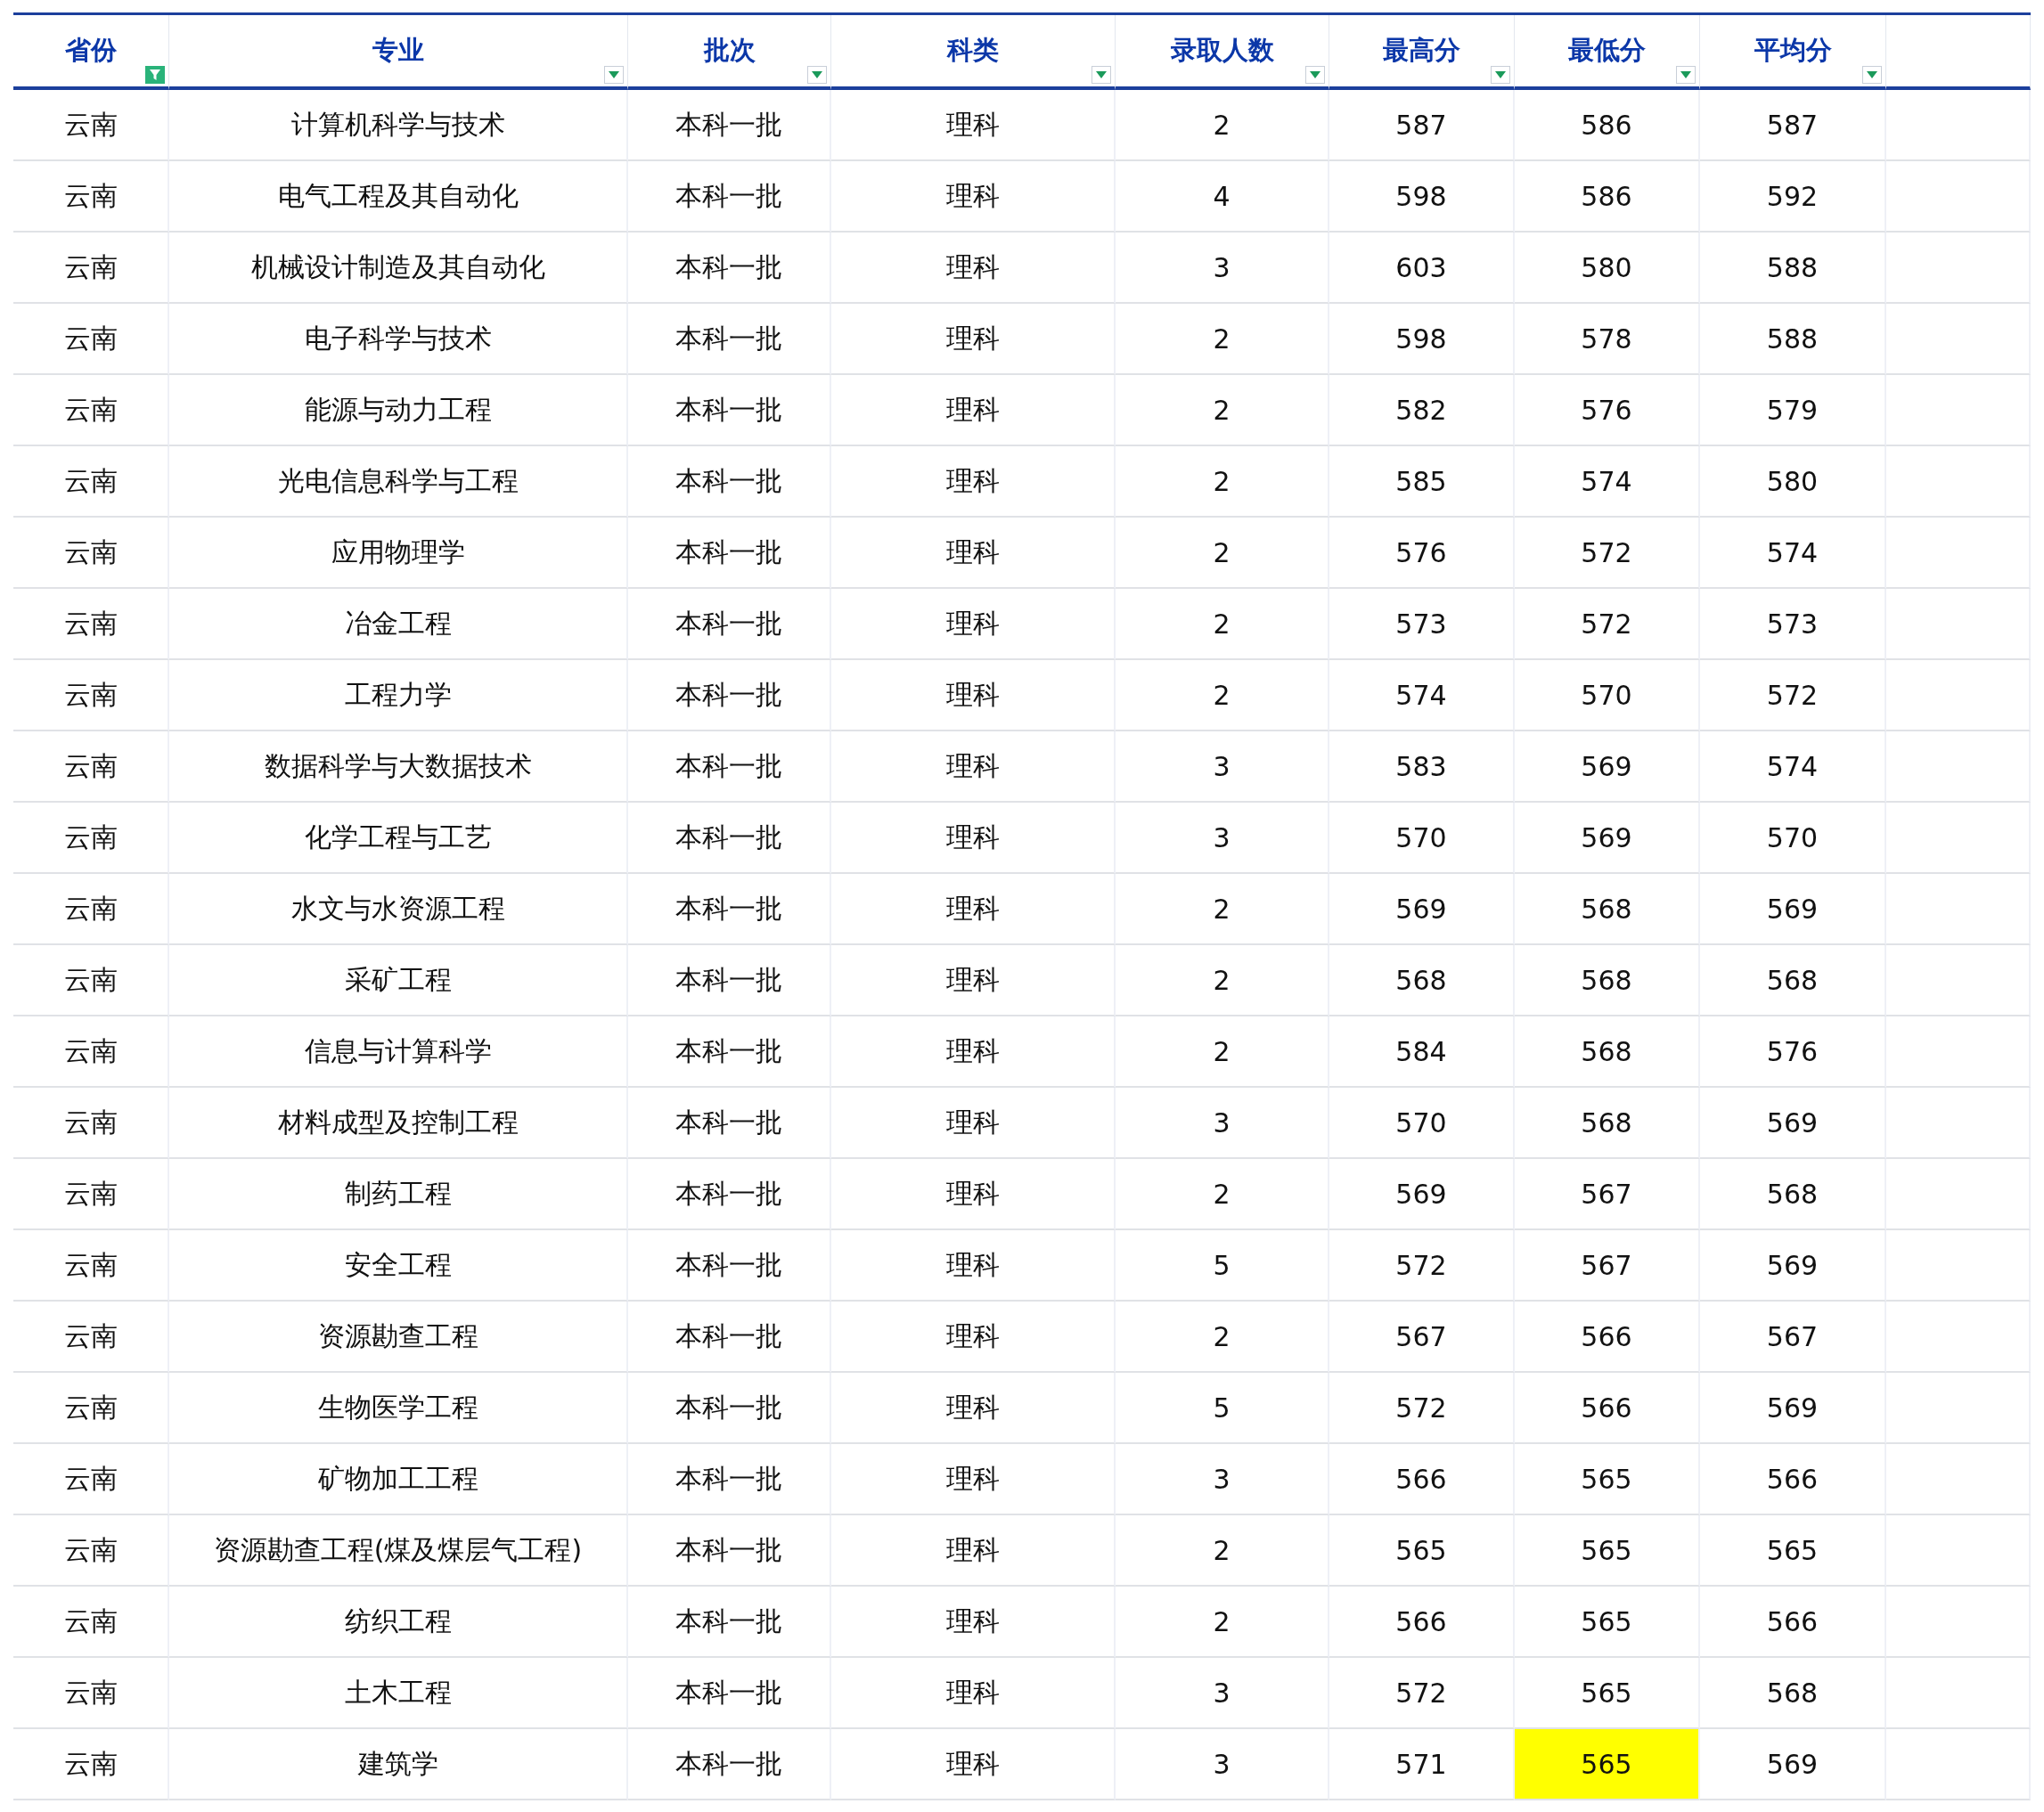 The image size is (2044, 1812). Describe the element at coordinates (1422, 268) in the screenshot. I see `table-cell: 603` at that location.